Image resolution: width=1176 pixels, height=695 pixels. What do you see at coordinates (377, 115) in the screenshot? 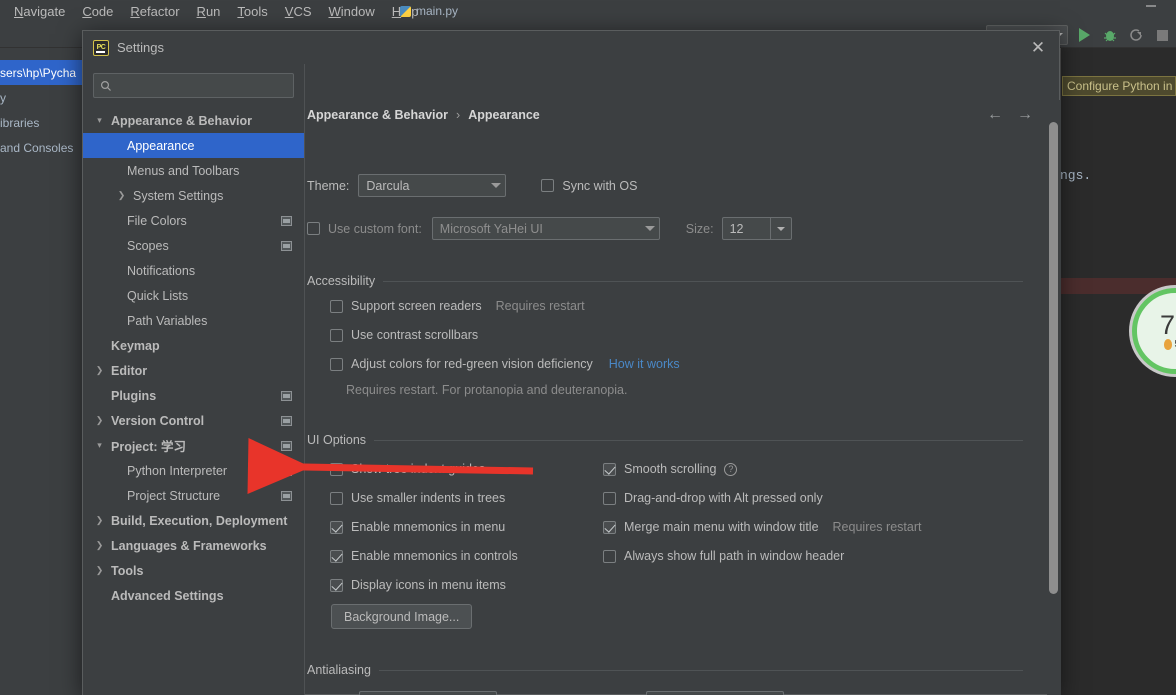
I see `breadcrumb-parent: Appearance & Behavior` at bounding box center [377, 115].